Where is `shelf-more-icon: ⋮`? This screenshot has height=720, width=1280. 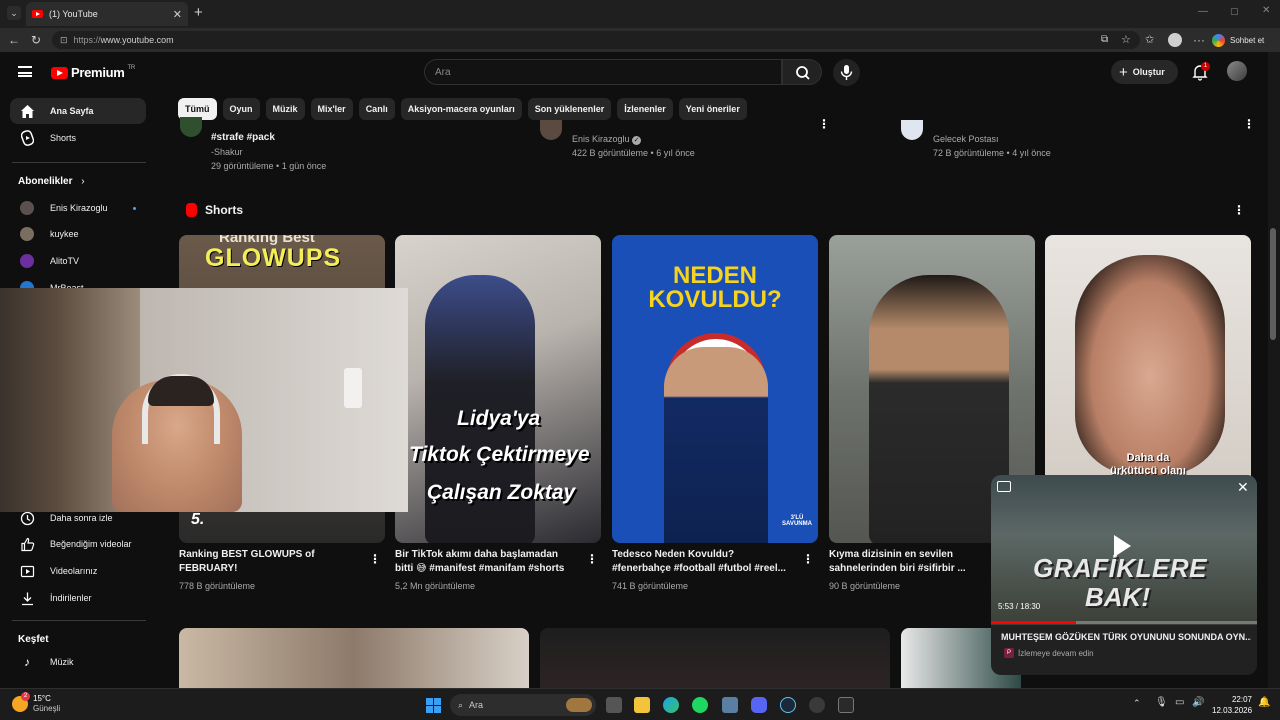
shelf-more-icon: ⋮ is located at coordinates (1239, 210).